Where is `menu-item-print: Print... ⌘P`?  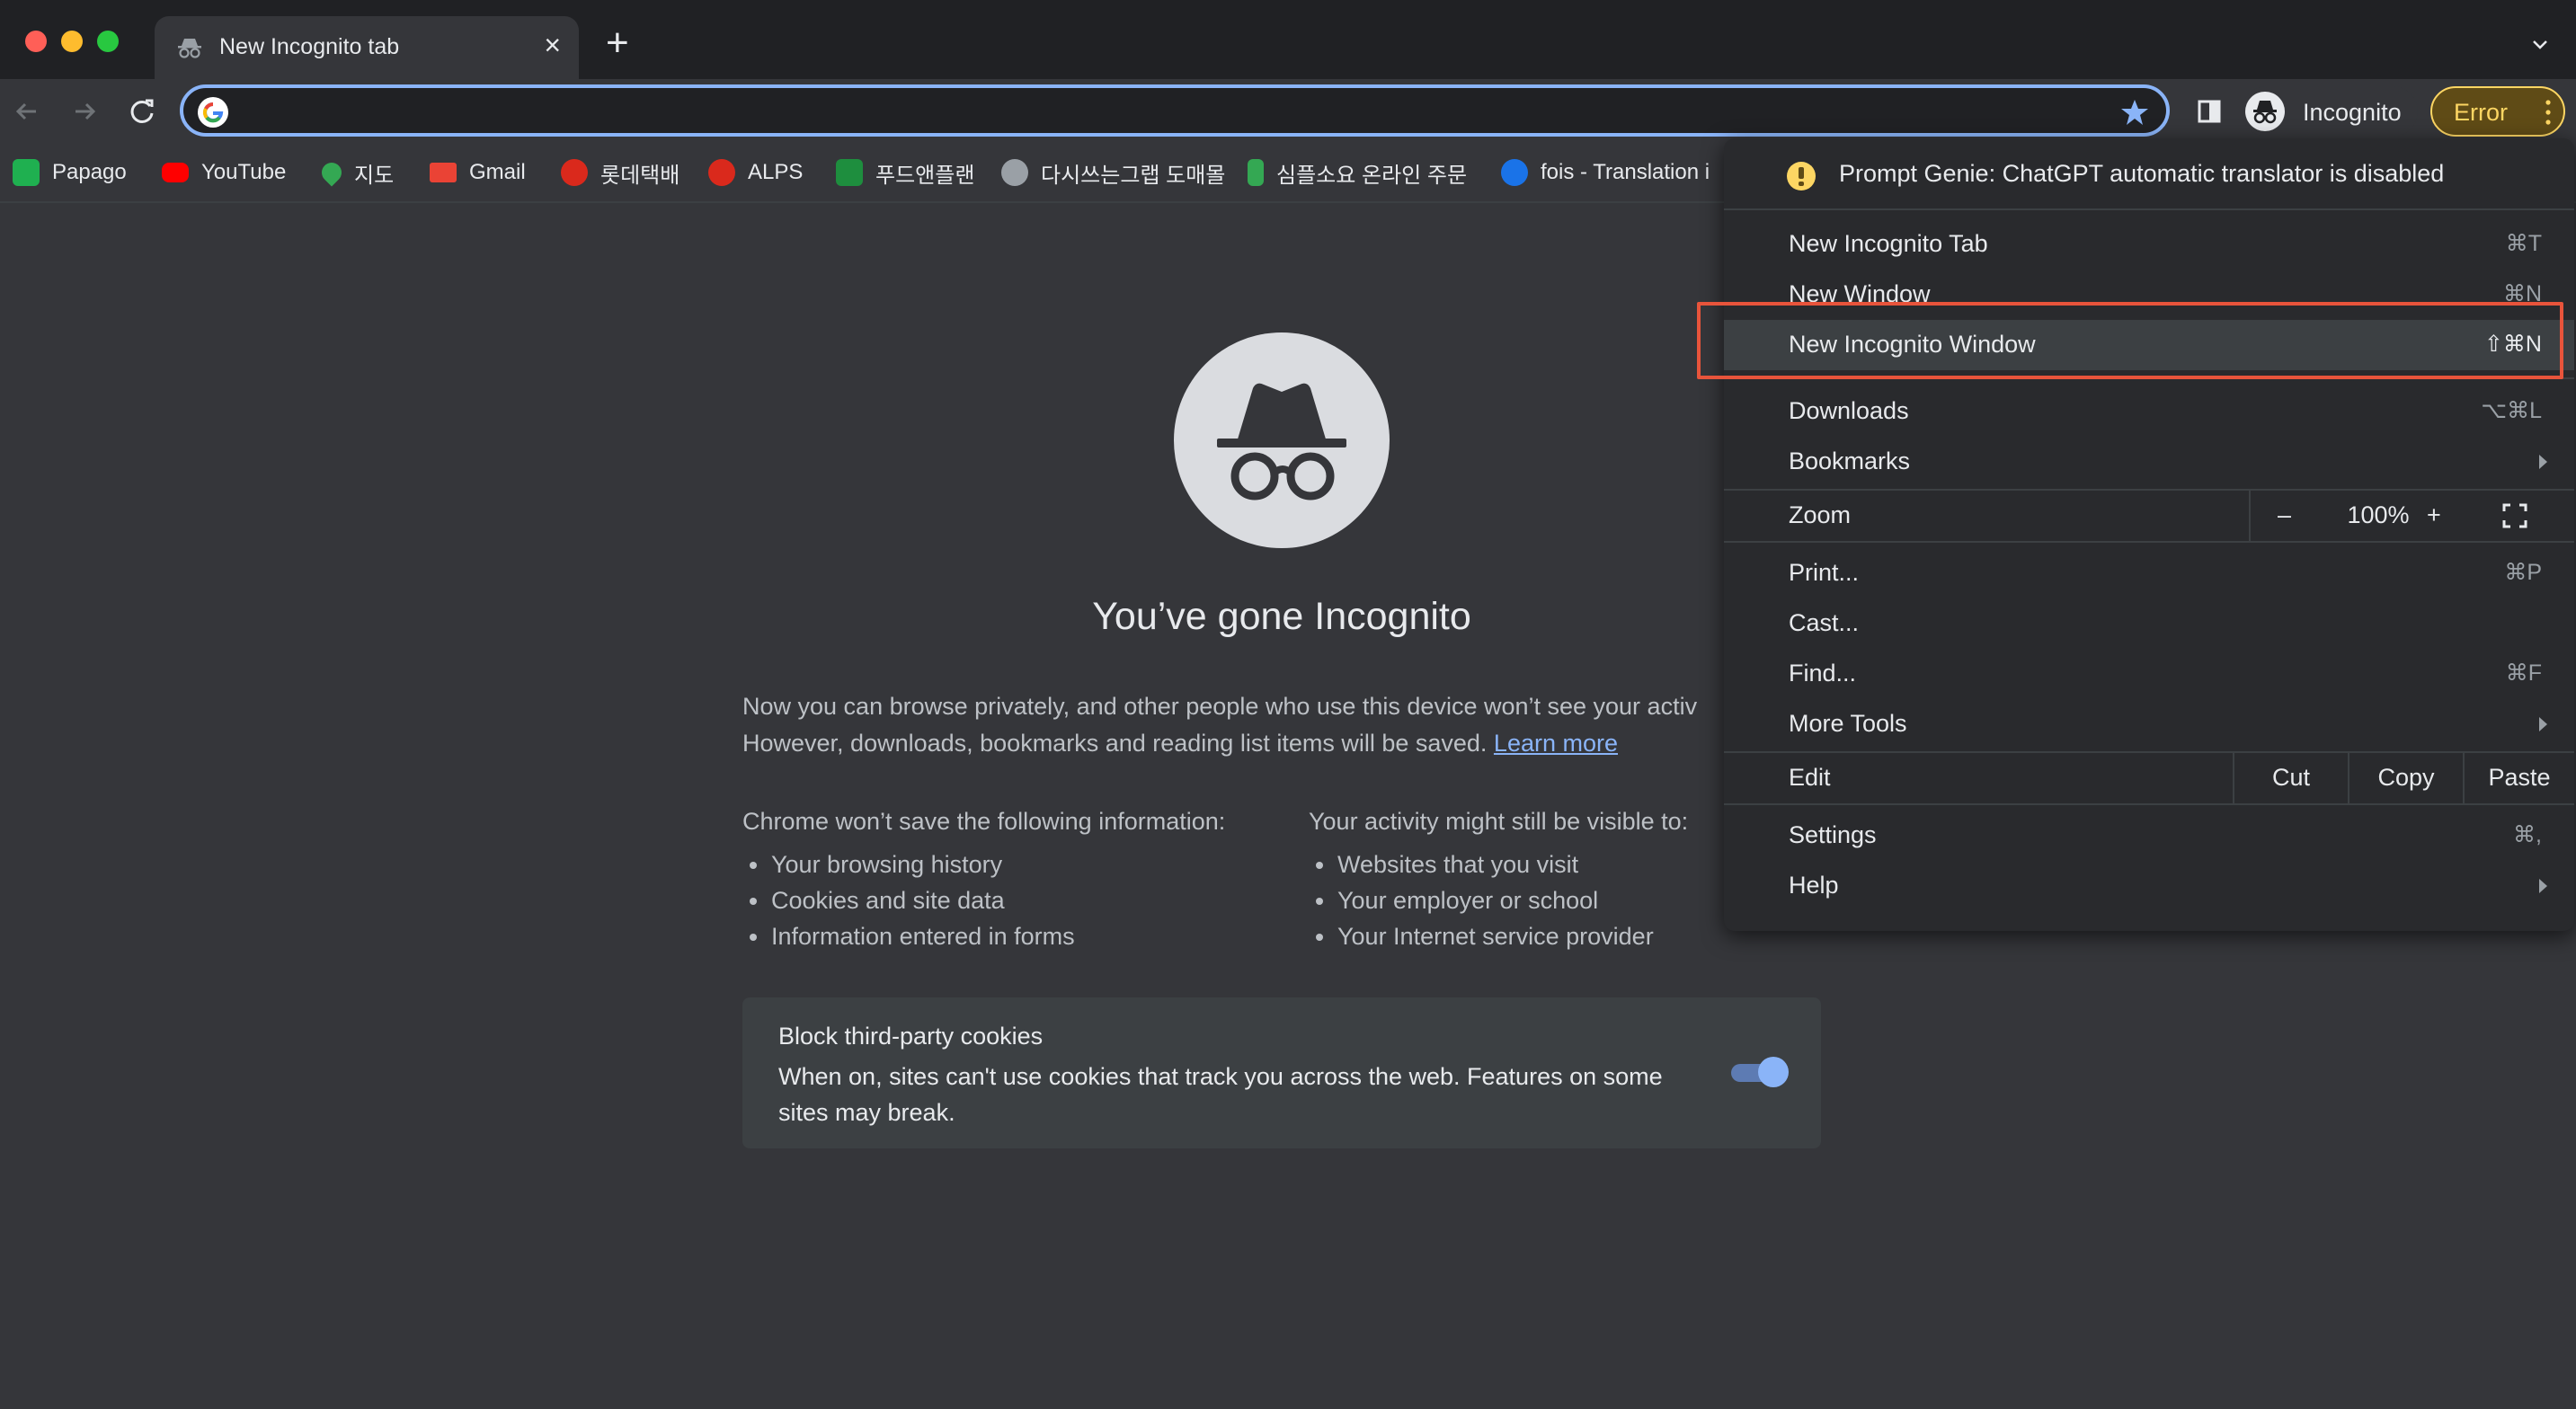
menu-item-print: Print... ⌘P is located at coordinates (2149, 573).